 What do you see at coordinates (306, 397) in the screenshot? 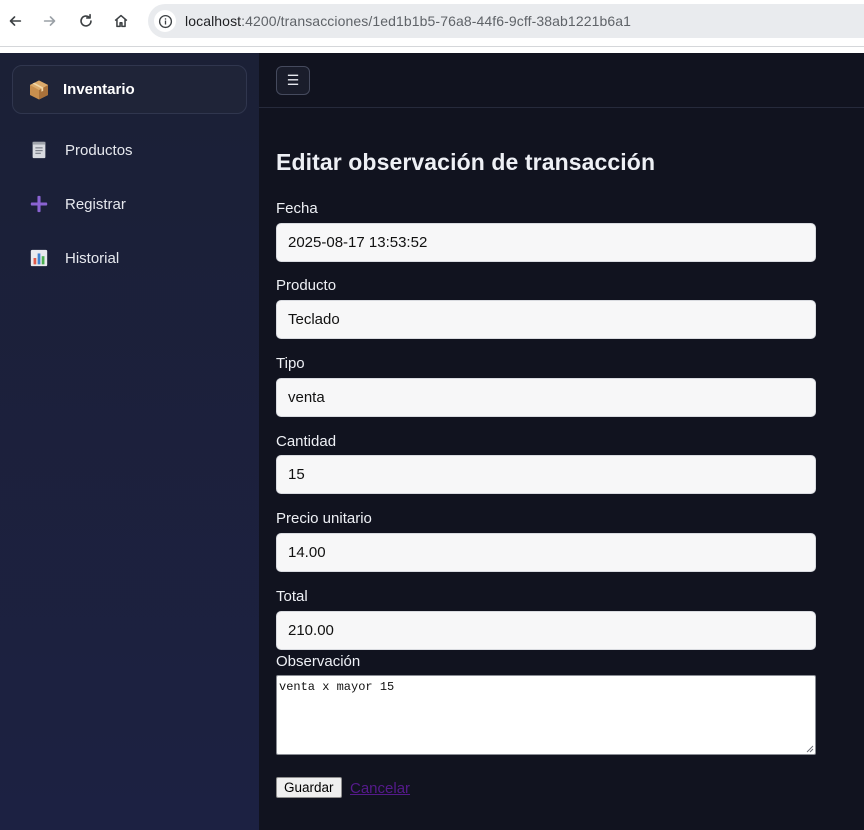
I see `tipo-value: venta` at bounding box center [306, 397].